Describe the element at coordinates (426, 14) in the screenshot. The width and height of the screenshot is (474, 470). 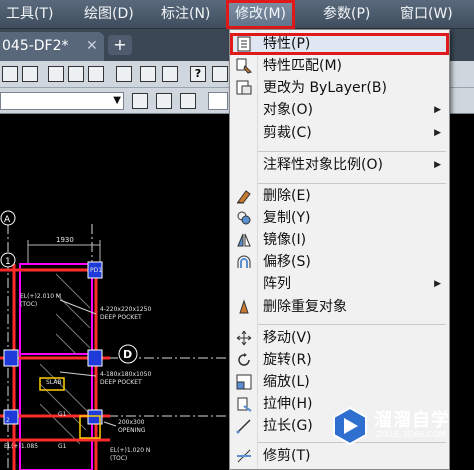
I see `menu-window: 窗口(W)` at that location.